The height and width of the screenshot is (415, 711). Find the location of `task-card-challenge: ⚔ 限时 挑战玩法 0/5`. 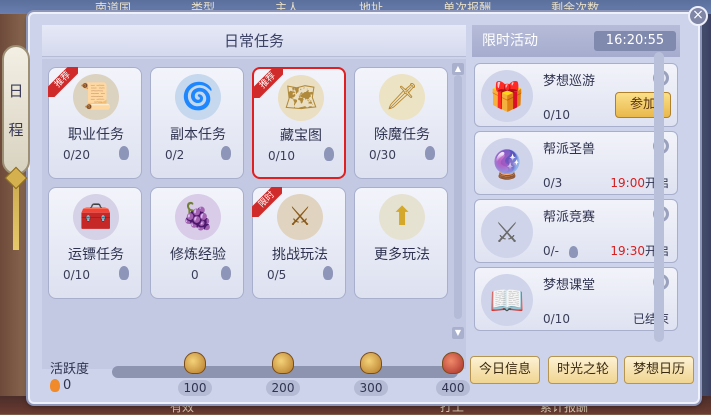

task-card-challenge: ⚔ 限时 挑战玩法 0/5 is located at coordinates (299, 243).